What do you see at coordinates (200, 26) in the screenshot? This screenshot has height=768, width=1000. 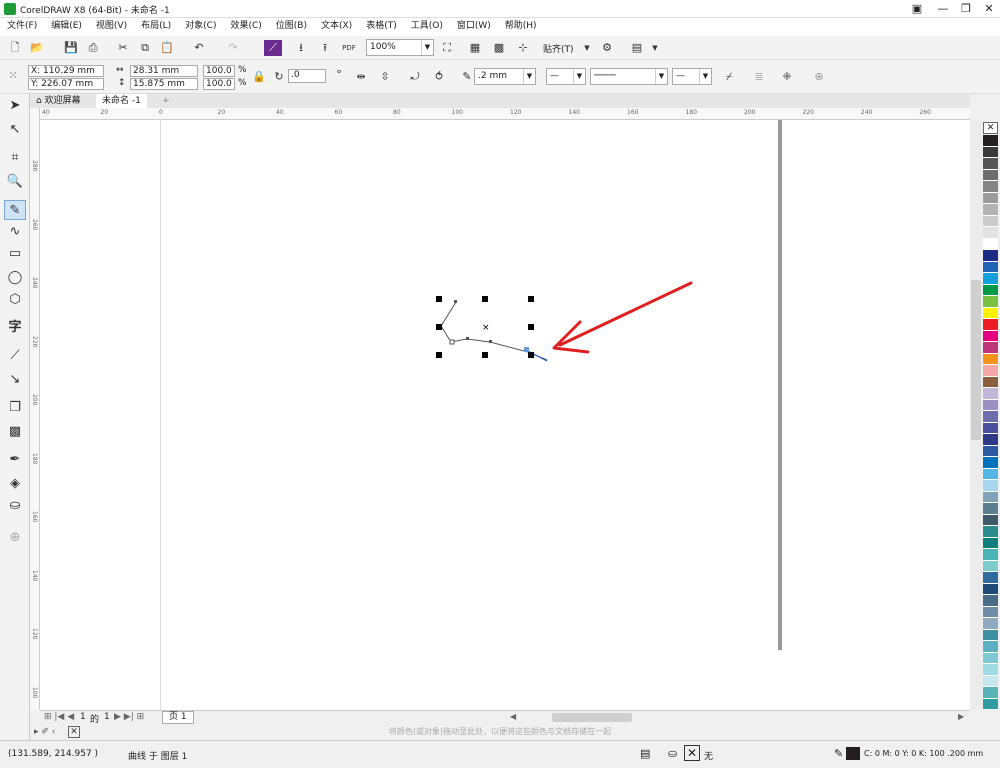 I see `menu-object: 对象(C)` at bounding box center [200, 26].